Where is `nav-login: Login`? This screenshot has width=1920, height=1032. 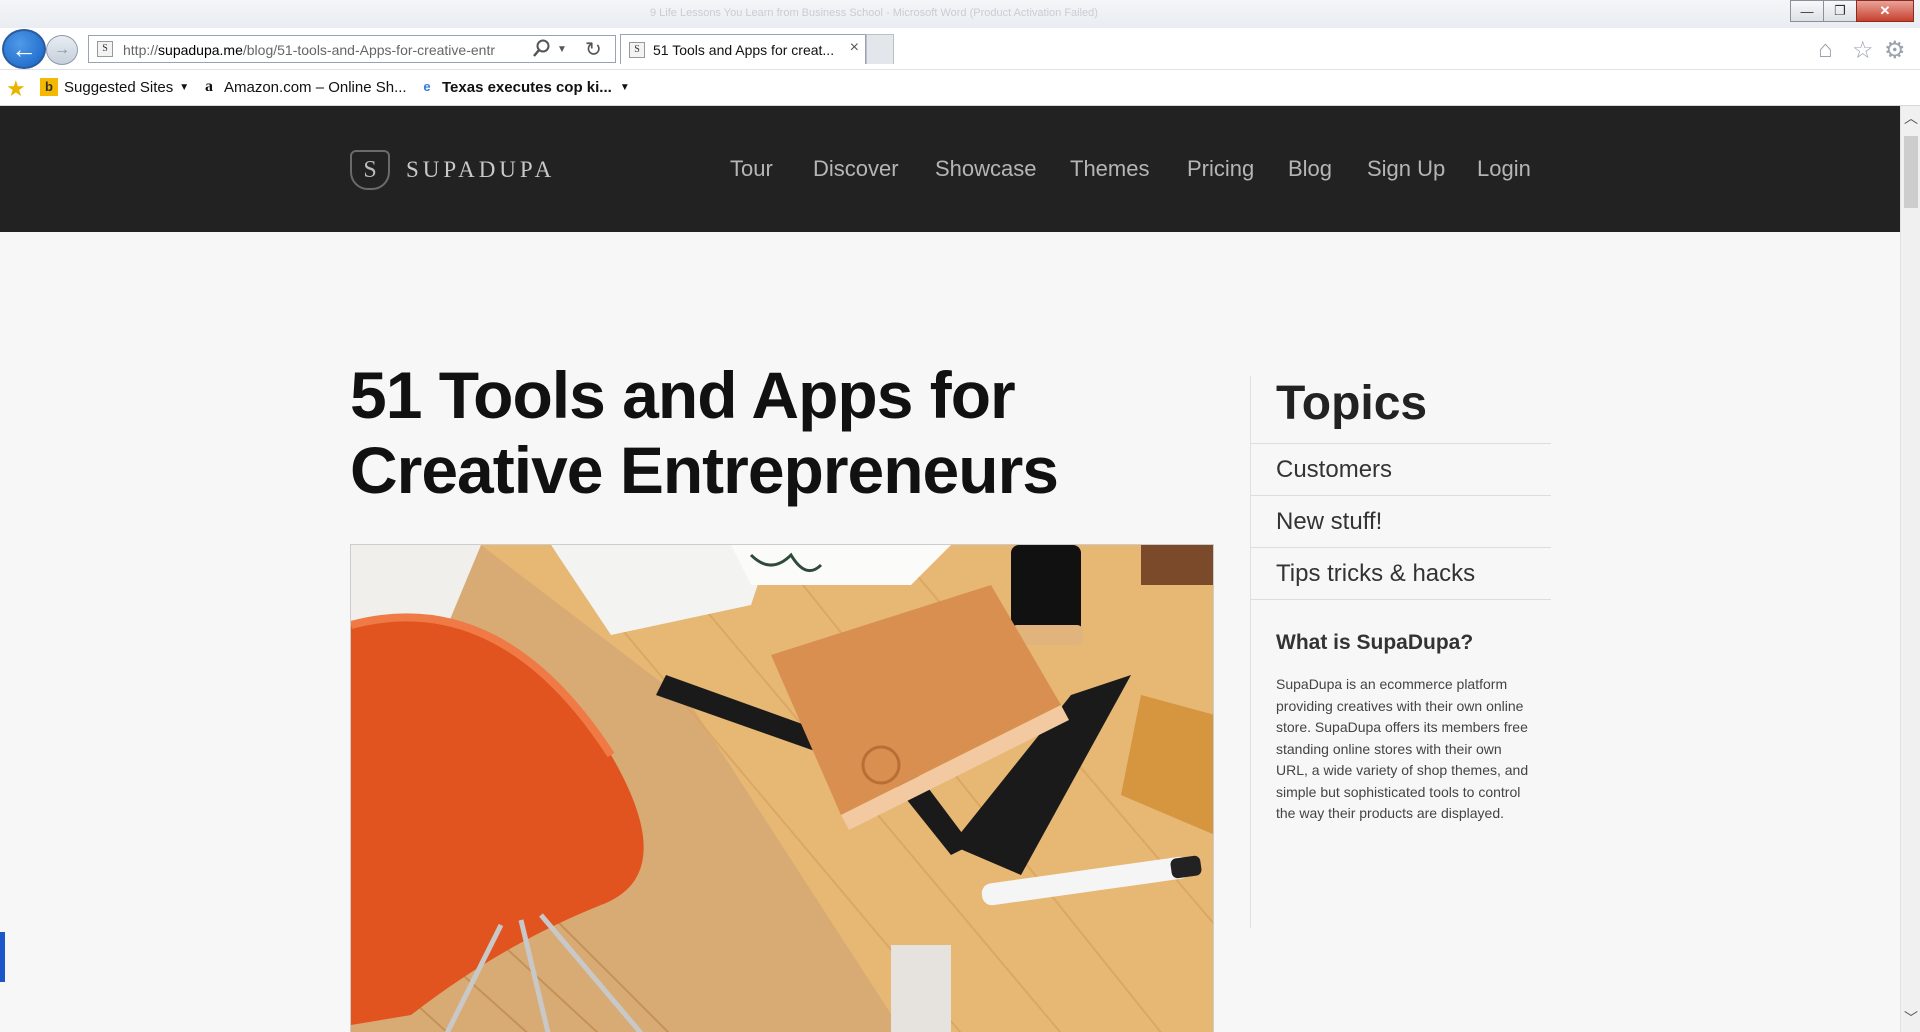 nav-login: Login is located at coordinates (1504, 169).